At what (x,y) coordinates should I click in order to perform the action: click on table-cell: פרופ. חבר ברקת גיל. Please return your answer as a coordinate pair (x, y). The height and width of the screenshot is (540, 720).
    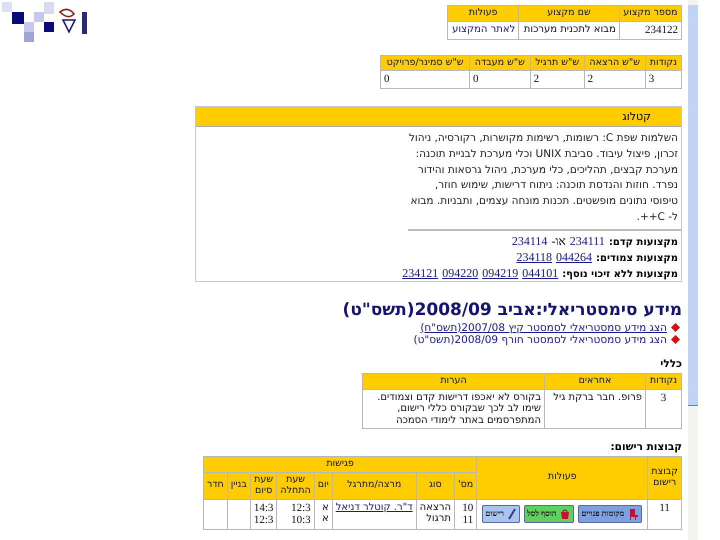
    Looking at the image, I should click on (595, 409).